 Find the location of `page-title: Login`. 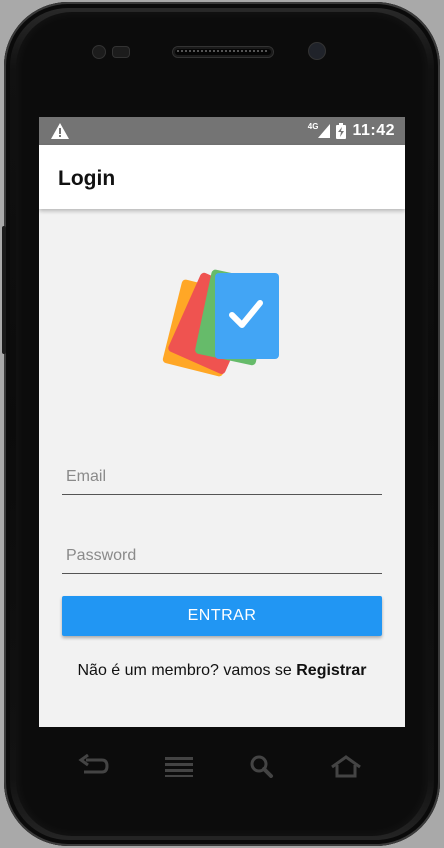

page-title: Login is located at coordinates (87, 178).